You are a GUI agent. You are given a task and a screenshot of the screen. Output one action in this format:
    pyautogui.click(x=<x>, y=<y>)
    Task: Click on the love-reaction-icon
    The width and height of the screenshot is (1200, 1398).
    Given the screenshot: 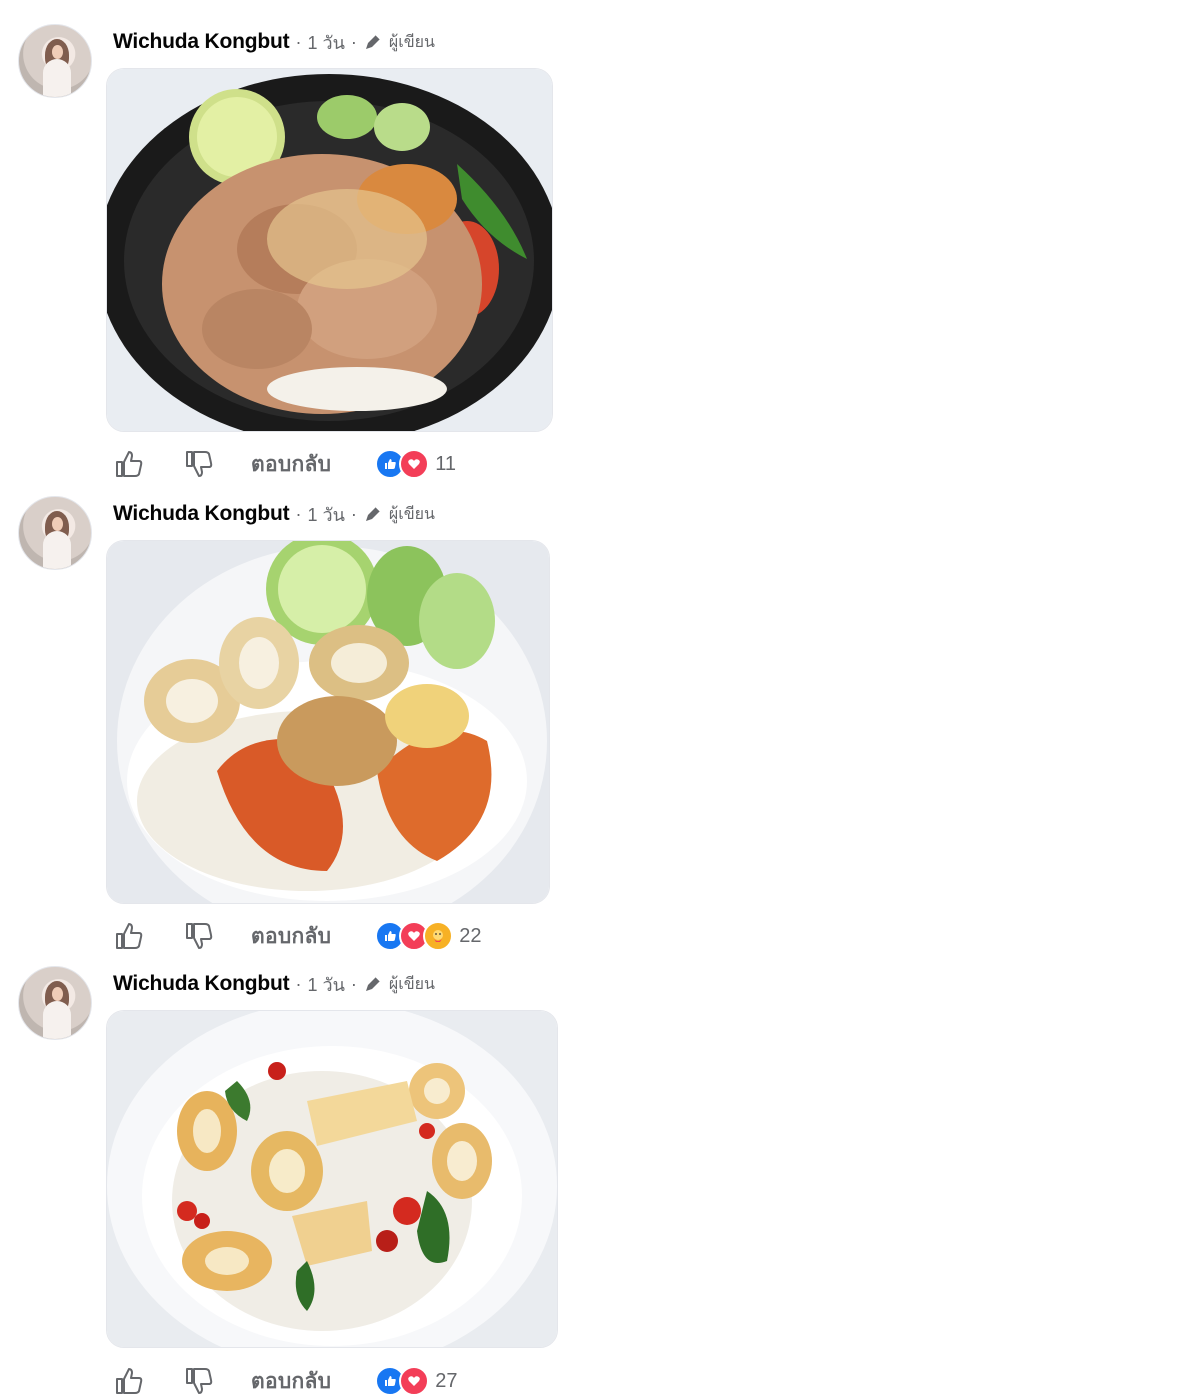 What is the action you would take?
    pyautogui.click(x=414, y=1381)
    